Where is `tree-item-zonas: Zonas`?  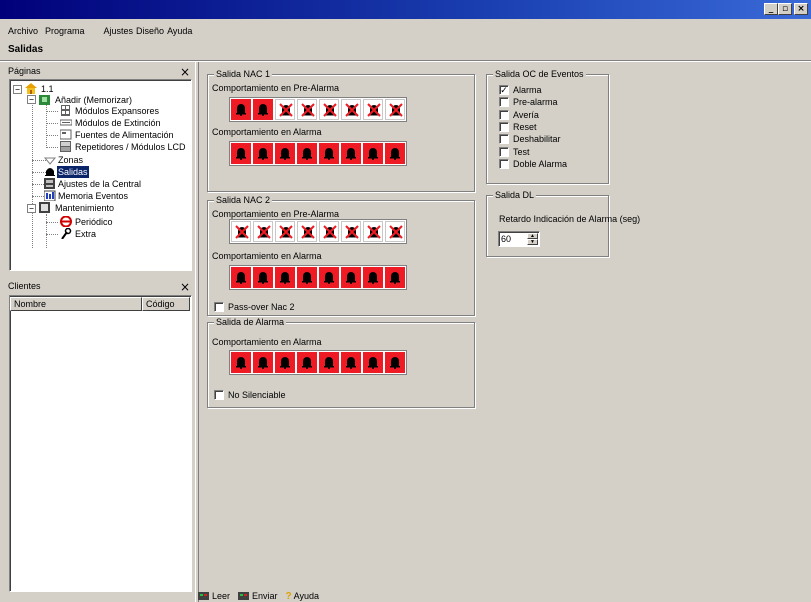 tree-item-zonas: Zonas is located at coordinates (70, 160).